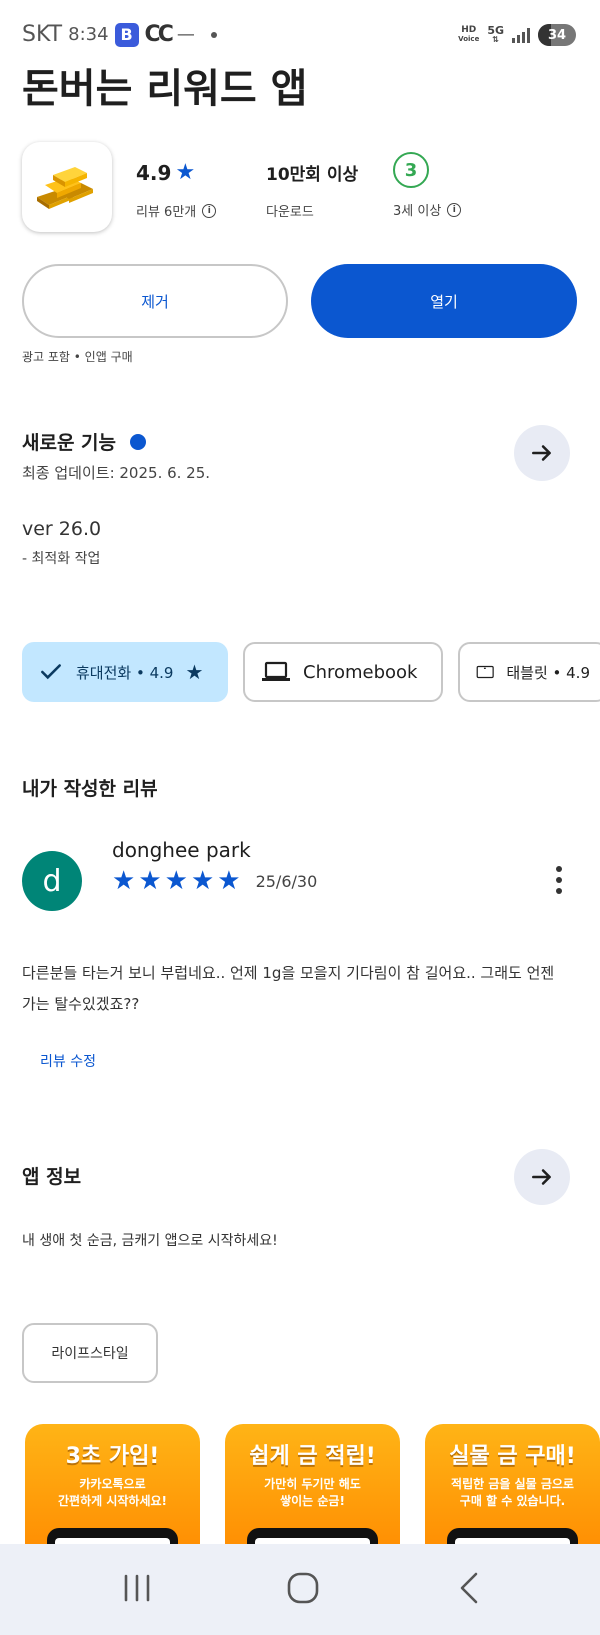 The width and height of the screenshot is (600, 1635). I want to click on screenshot-subtitle: 적립한 금을 실물 금으로 구매 할 수 있습니다., so click(512, 1493).